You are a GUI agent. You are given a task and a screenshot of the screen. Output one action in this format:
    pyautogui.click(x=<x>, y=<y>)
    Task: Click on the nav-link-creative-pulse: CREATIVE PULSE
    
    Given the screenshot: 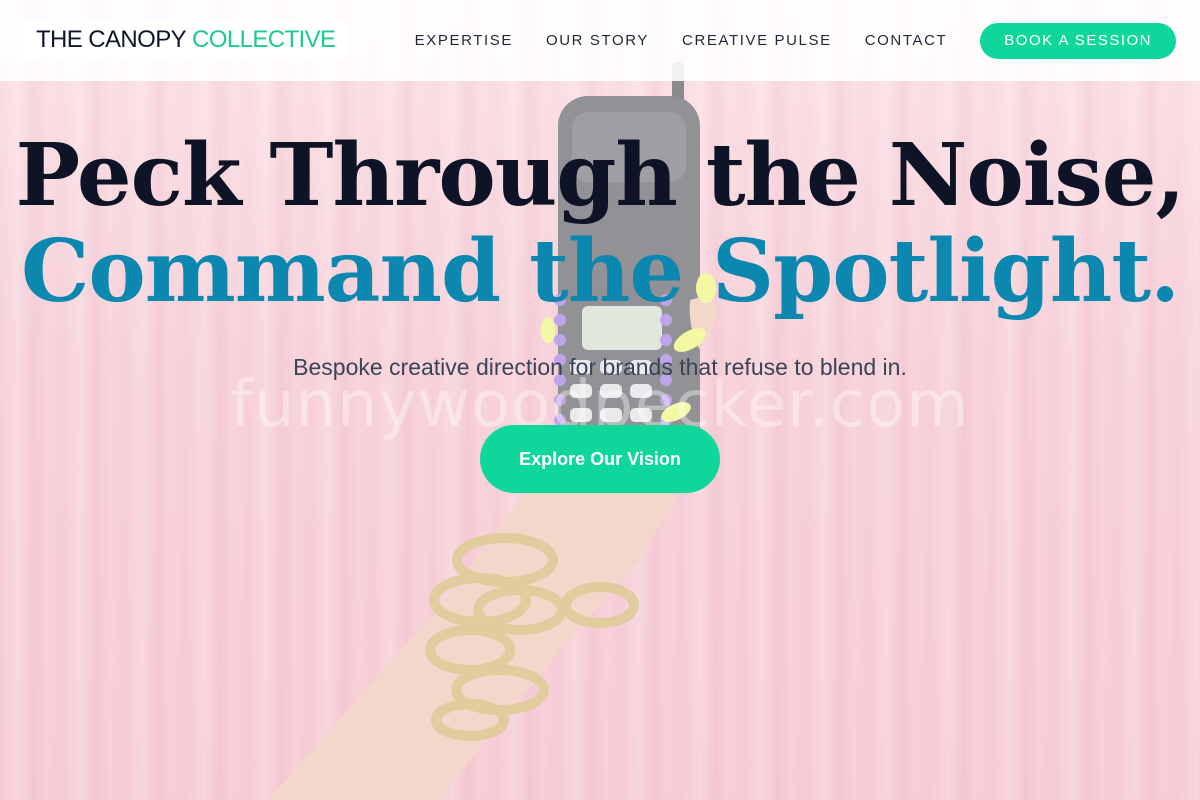 What is the action you would take?
    pyautogui.click(x=757, y=40)
    